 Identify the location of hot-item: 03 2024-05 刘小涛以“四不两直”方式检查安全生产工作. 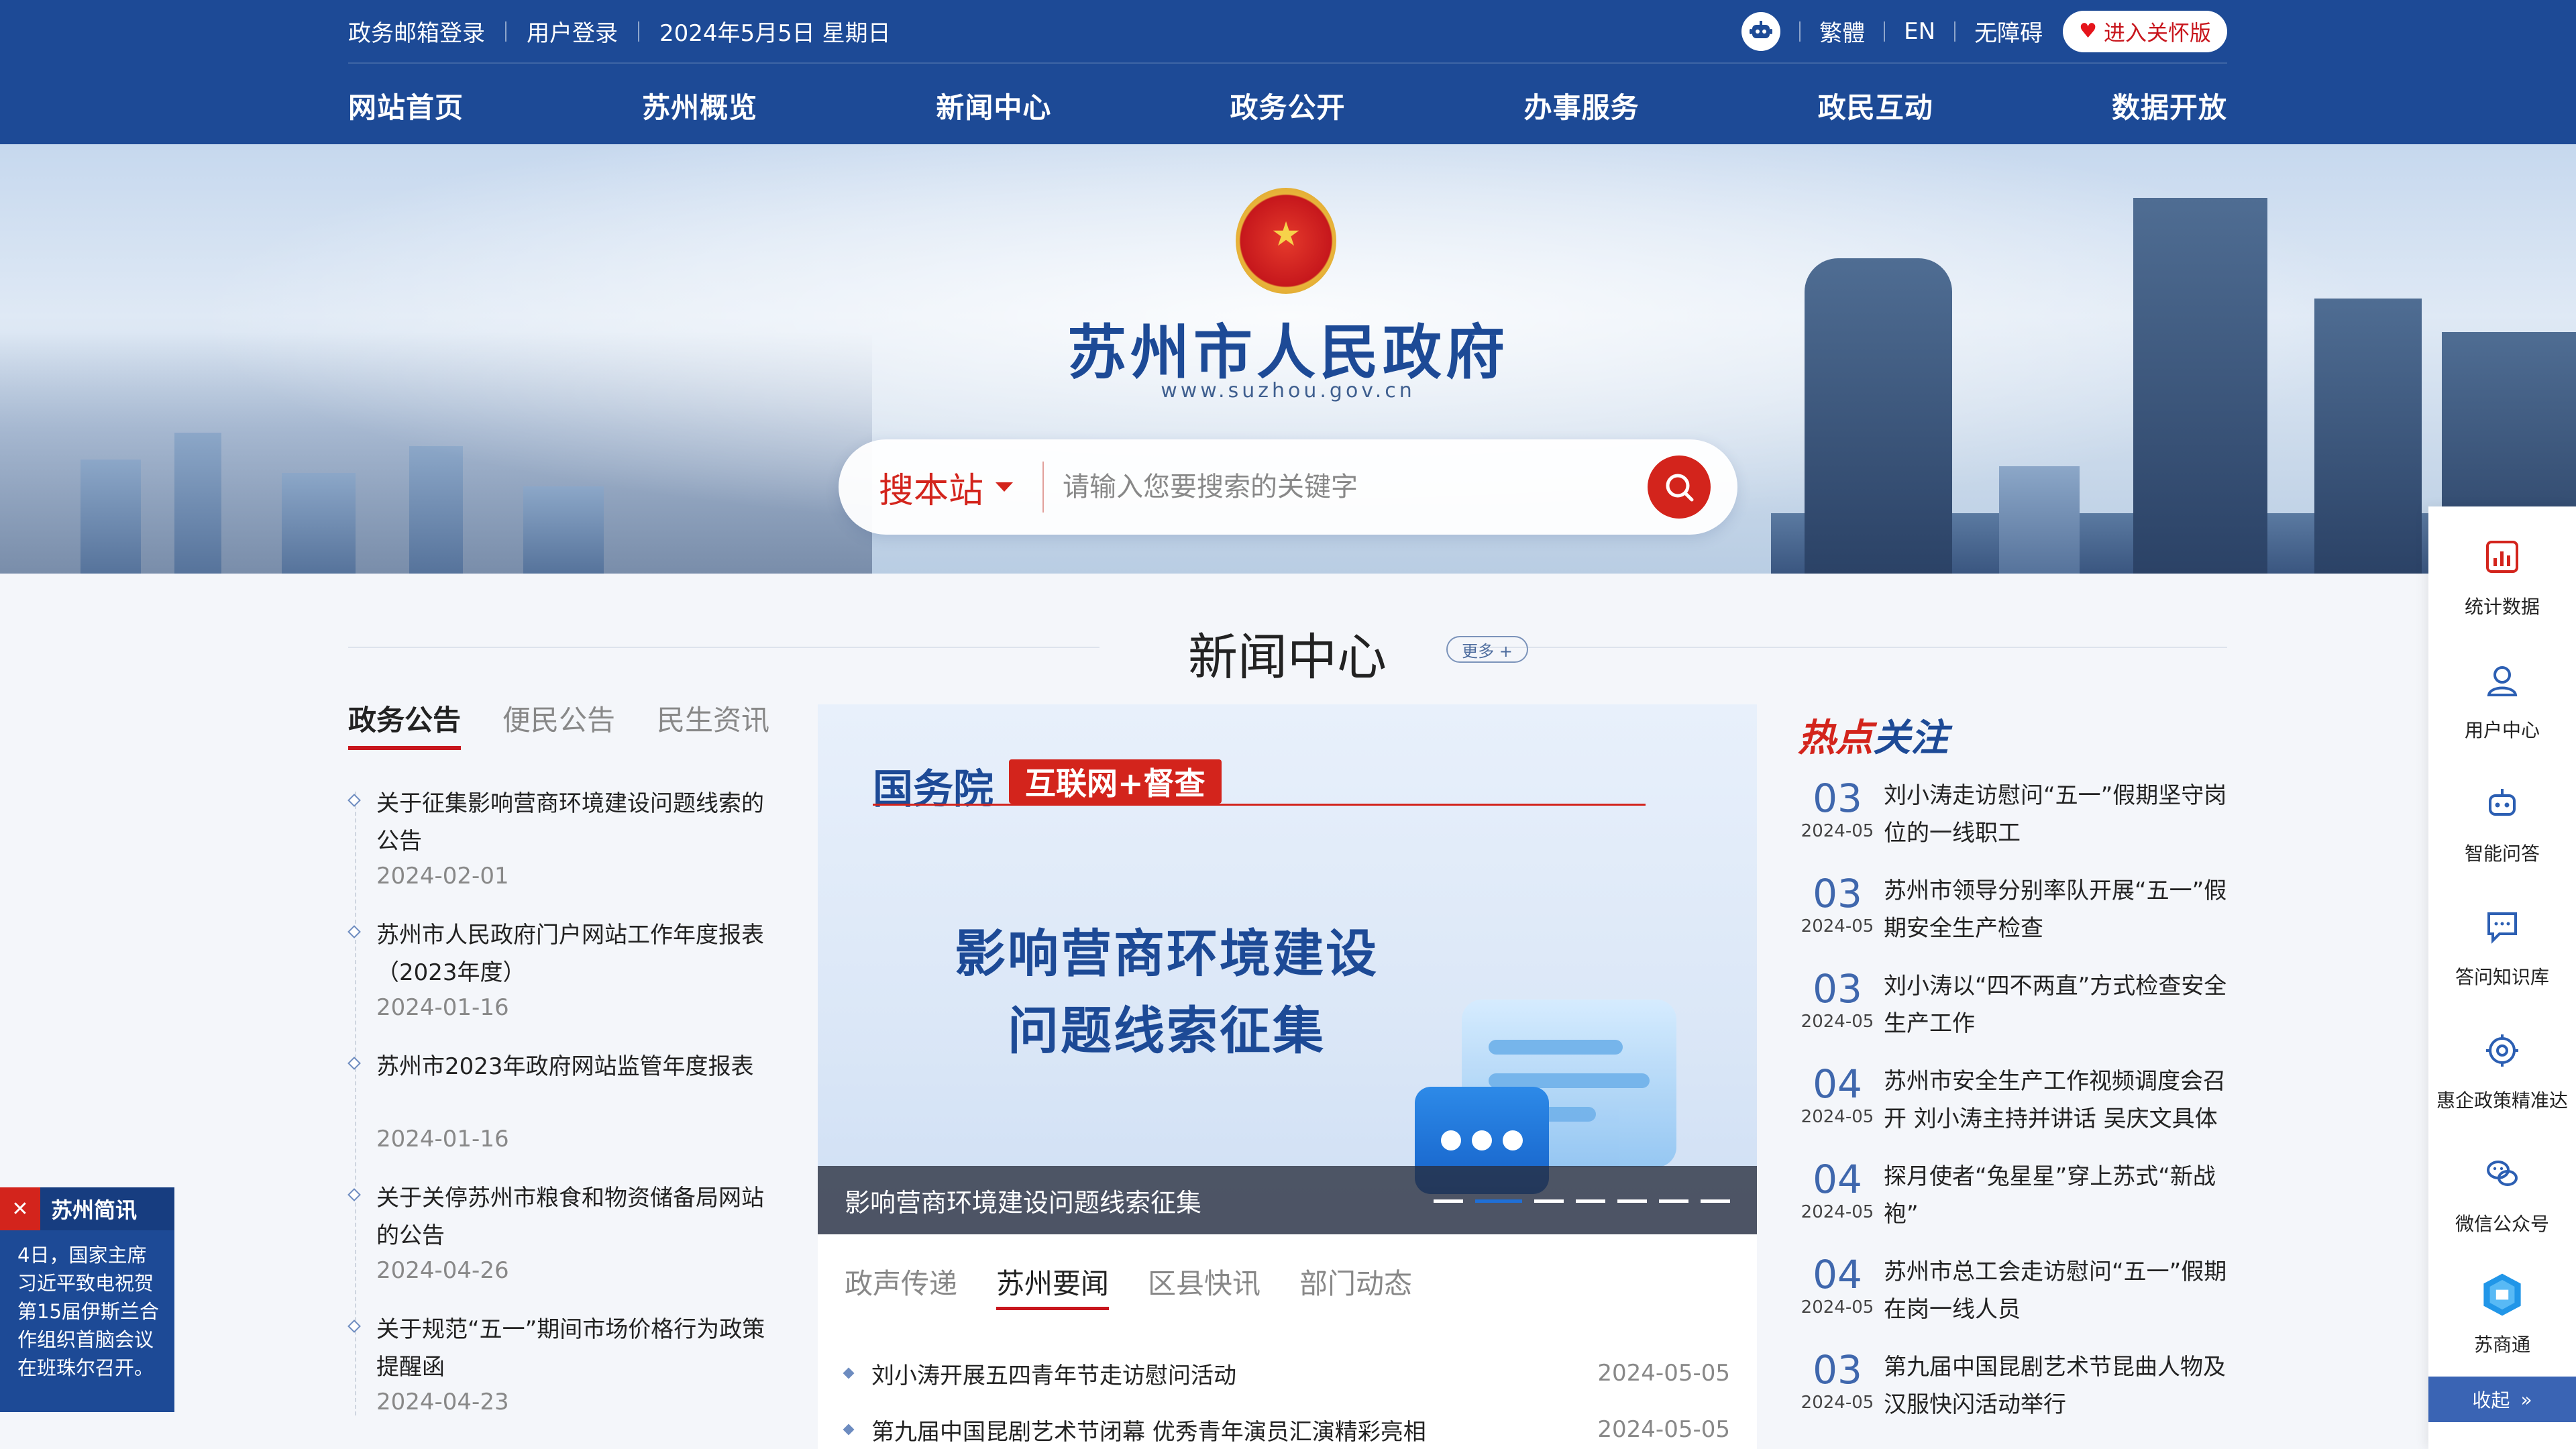
(2012, 1009).